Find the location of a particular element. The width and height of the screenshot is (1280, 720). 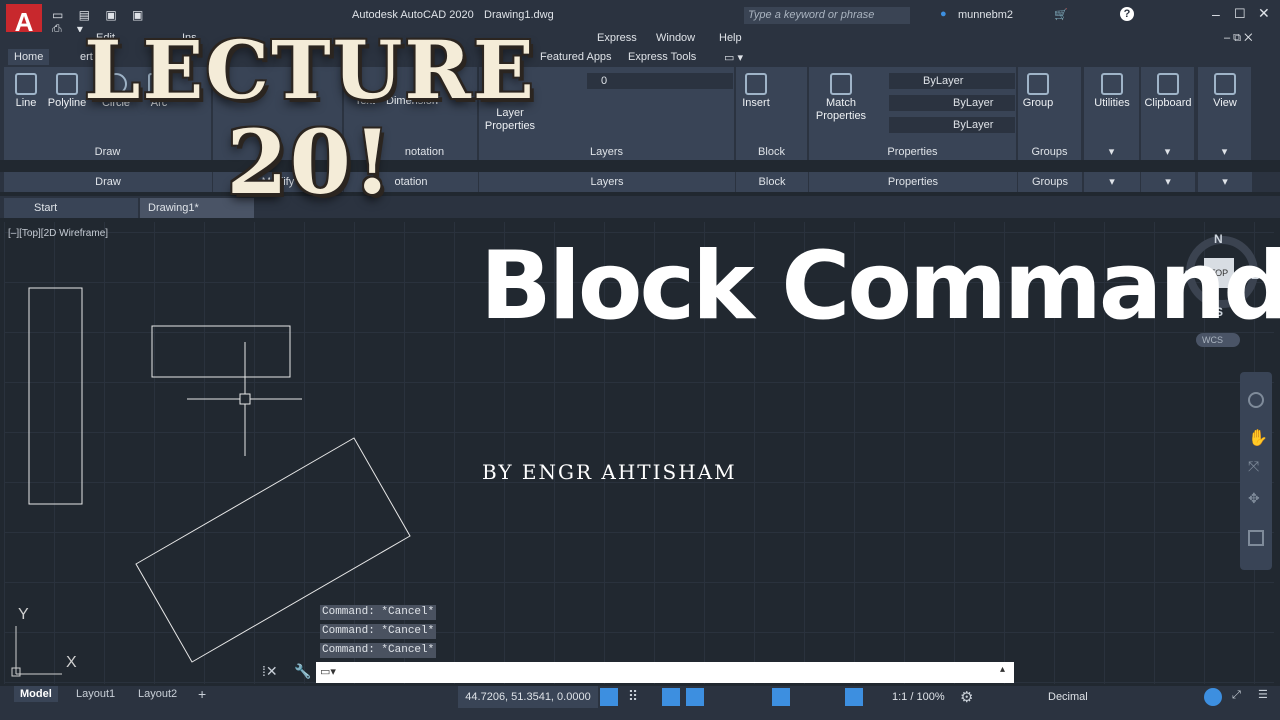

groups-panel: Group Groups is located at coordinates (1050, 113).